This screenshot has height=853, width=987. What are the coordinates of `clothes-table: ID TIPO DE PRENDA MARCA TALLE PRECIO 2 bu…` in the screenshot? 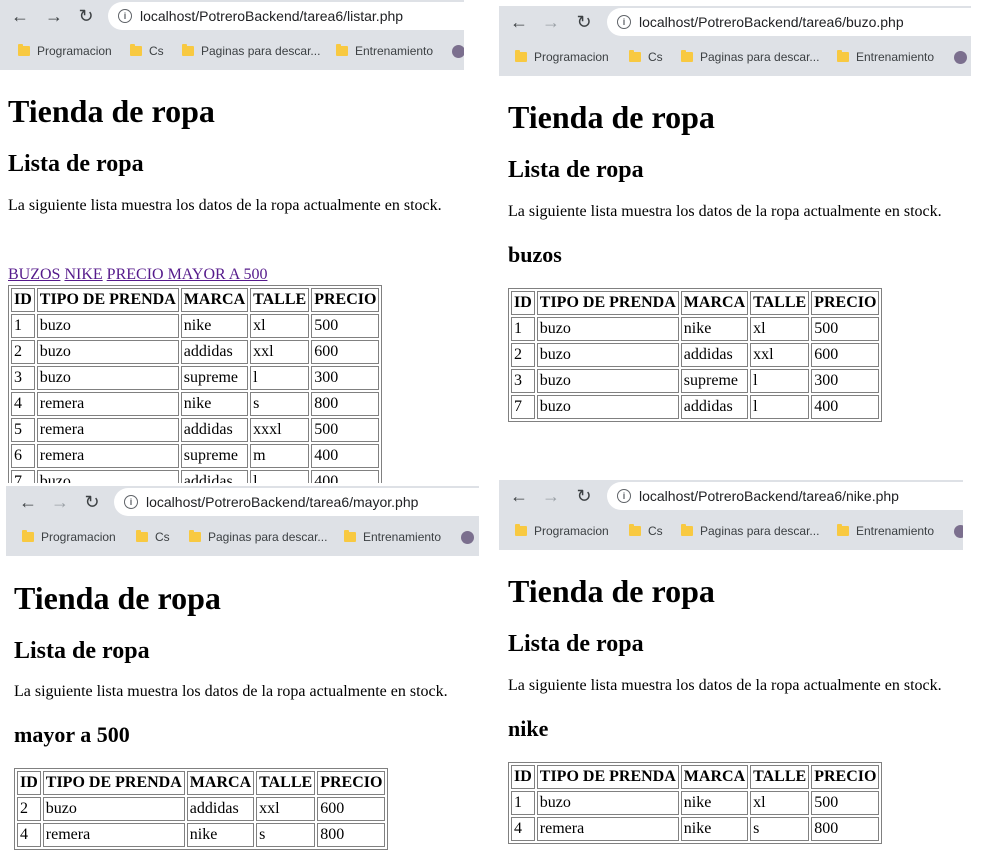 It's located at (201, 809).